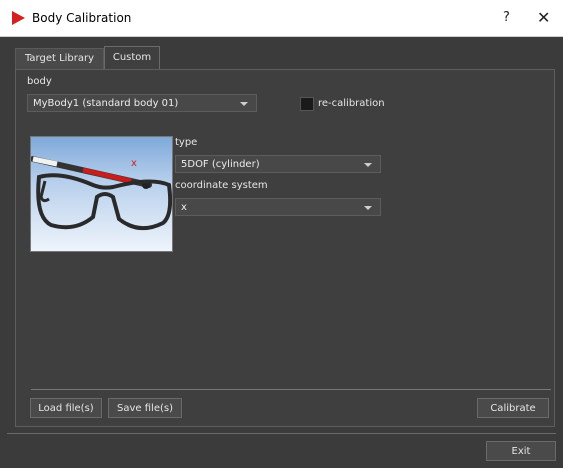  What do you see at coordinates (351, 103) in the screenshot?
I see `recalibration-label: re-calibration` at bounding box center [351, 103].